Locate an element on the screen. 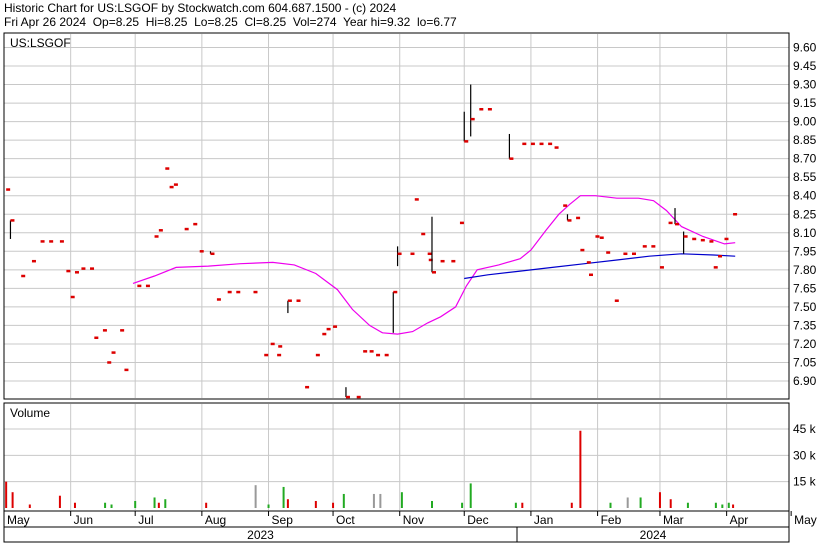  month-tick-label: Apr is located at coordinates (739, 520).